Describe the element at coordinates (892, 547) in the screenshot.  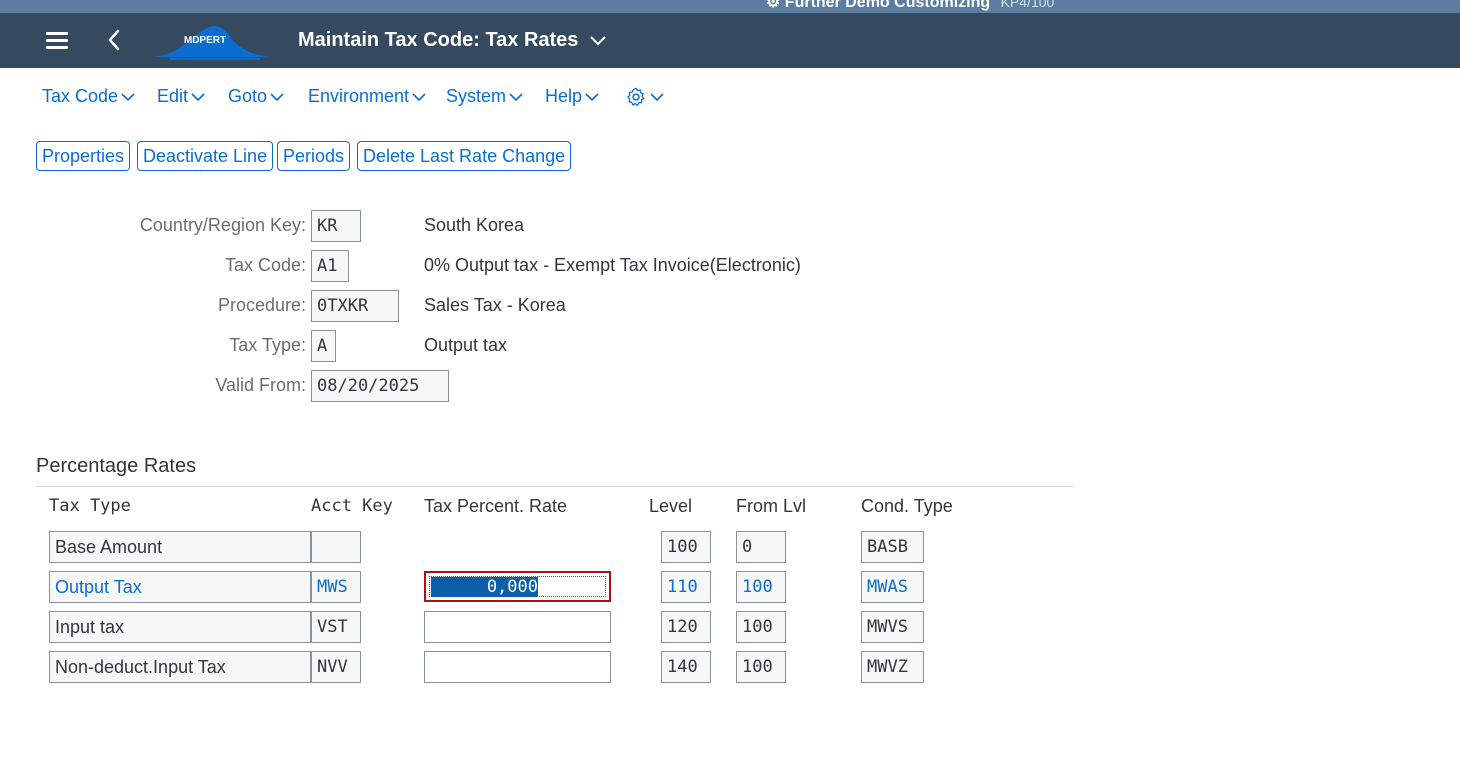
I see `cond-type-cell: BASB` at that location.